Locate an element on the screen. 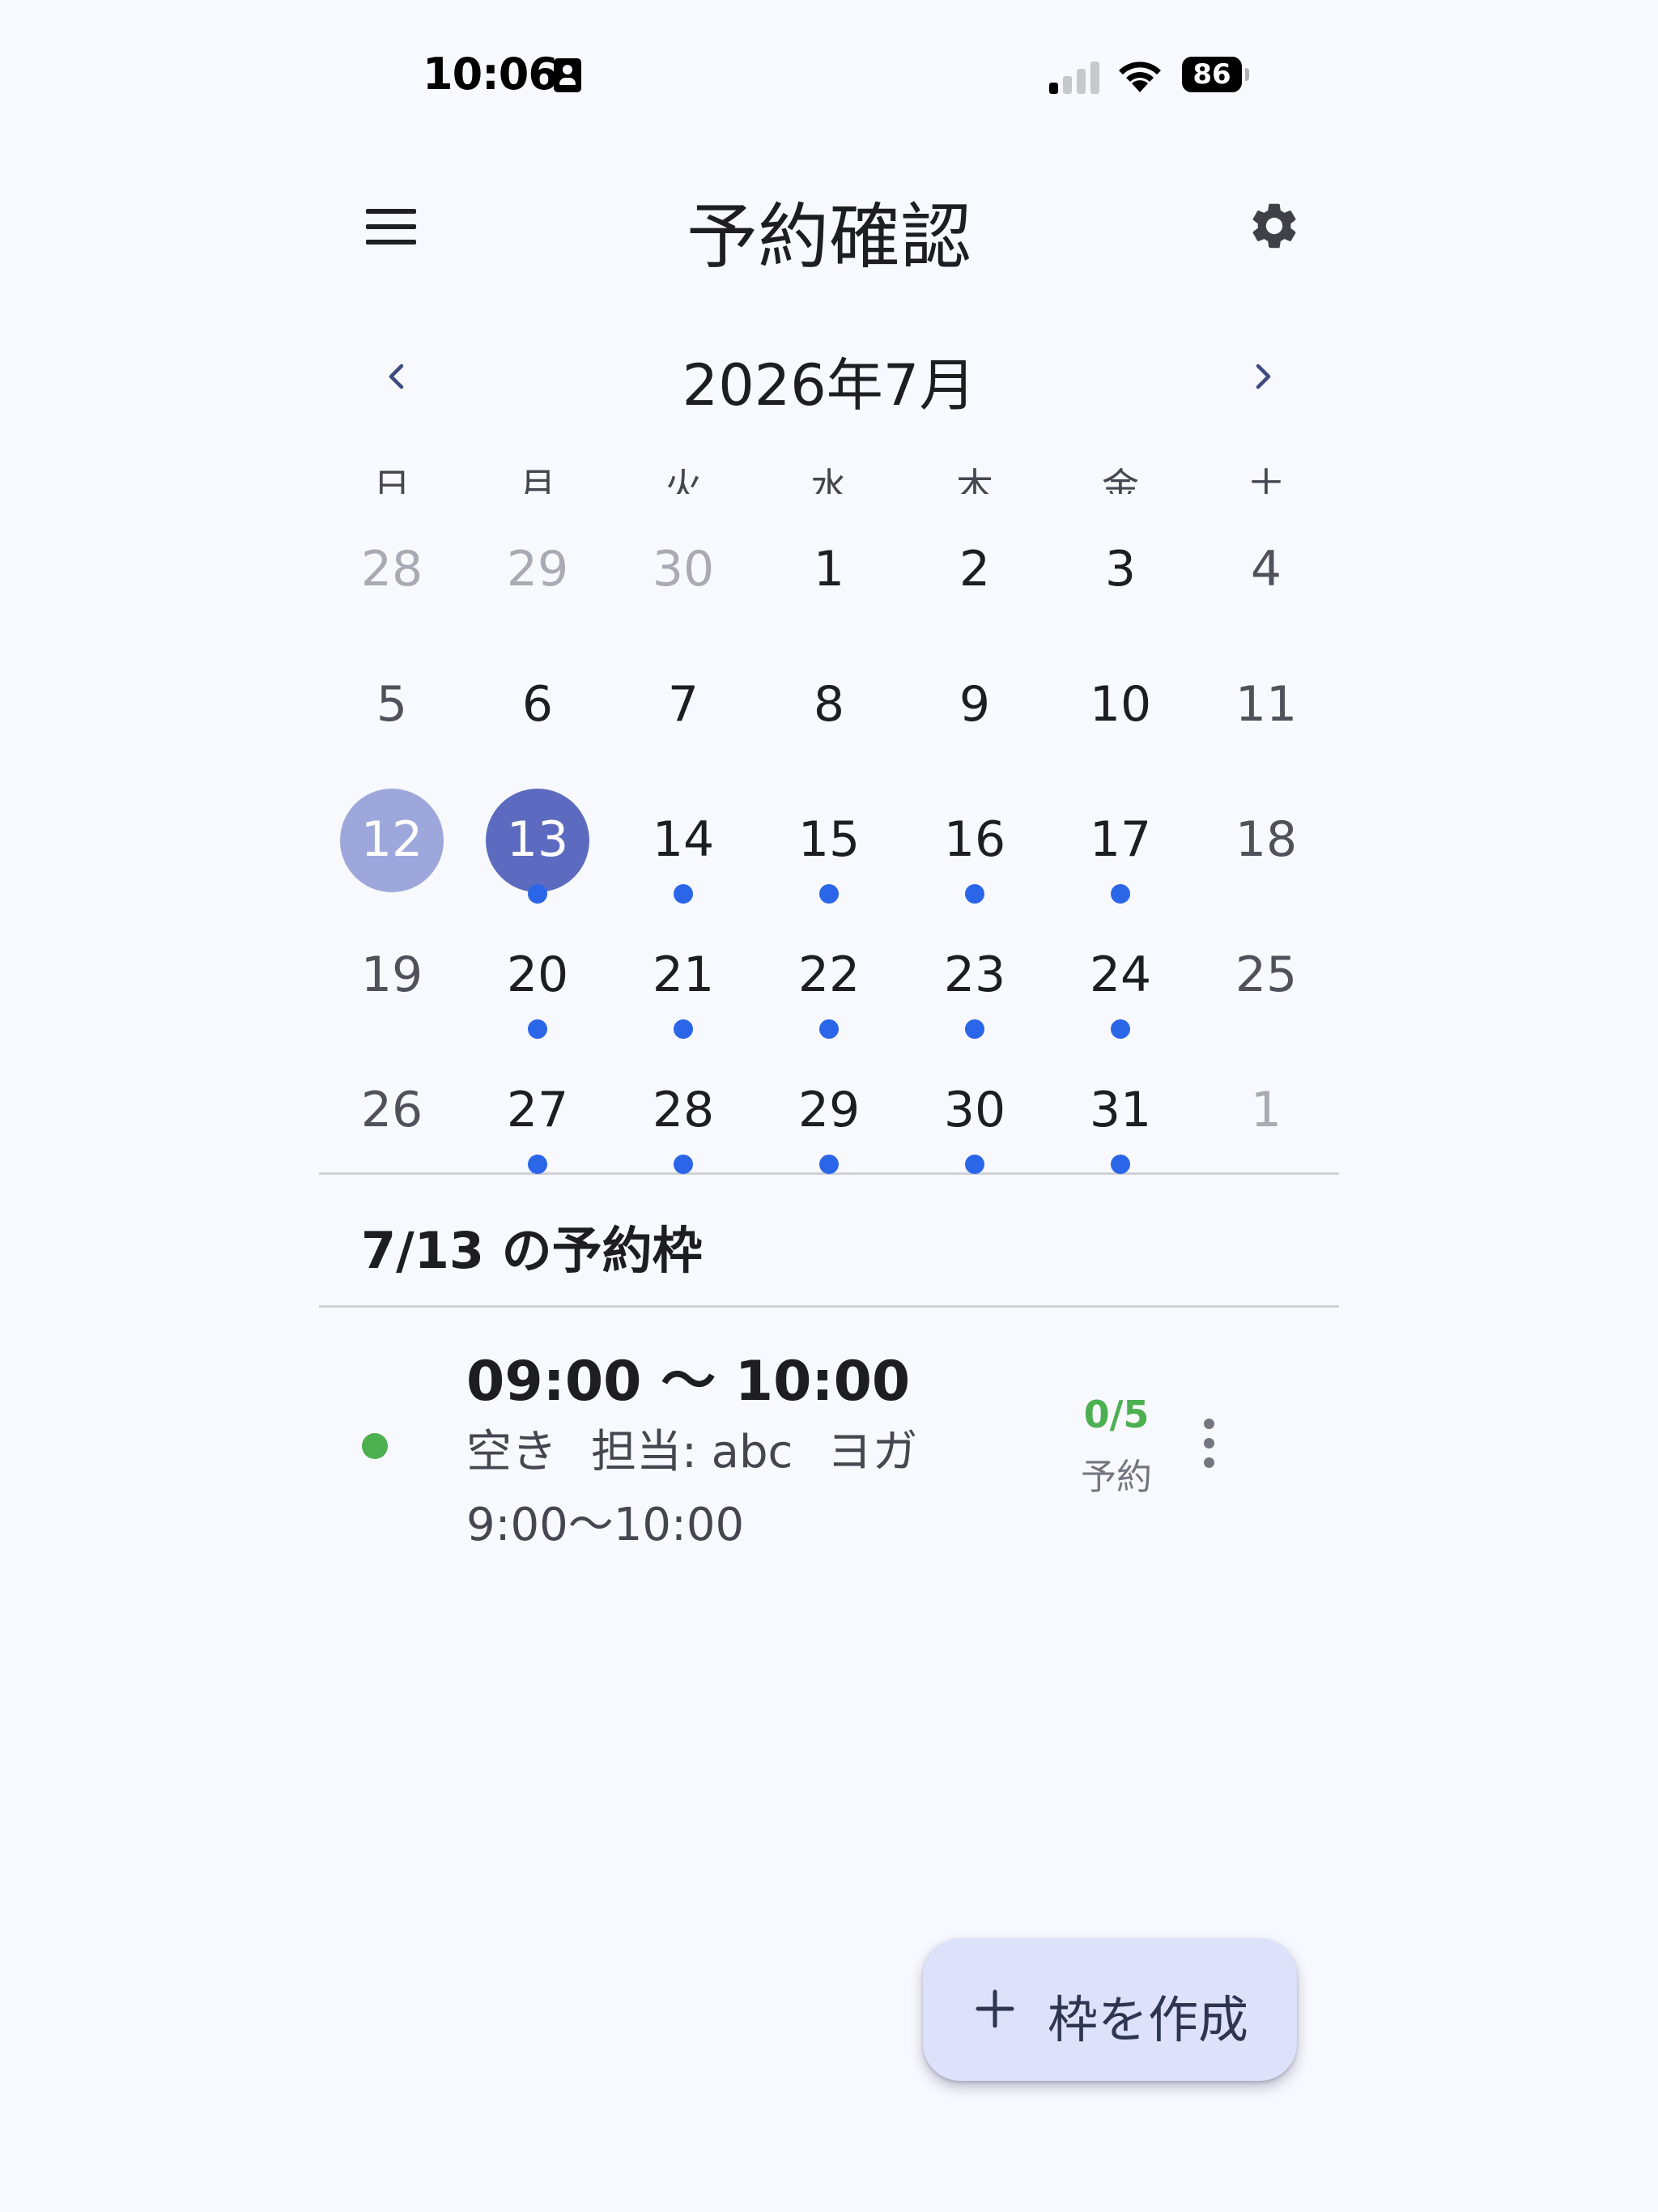 This screenshot has width=1658, height=2212. calendar-day: 23 is located at coordinates (975, 993).